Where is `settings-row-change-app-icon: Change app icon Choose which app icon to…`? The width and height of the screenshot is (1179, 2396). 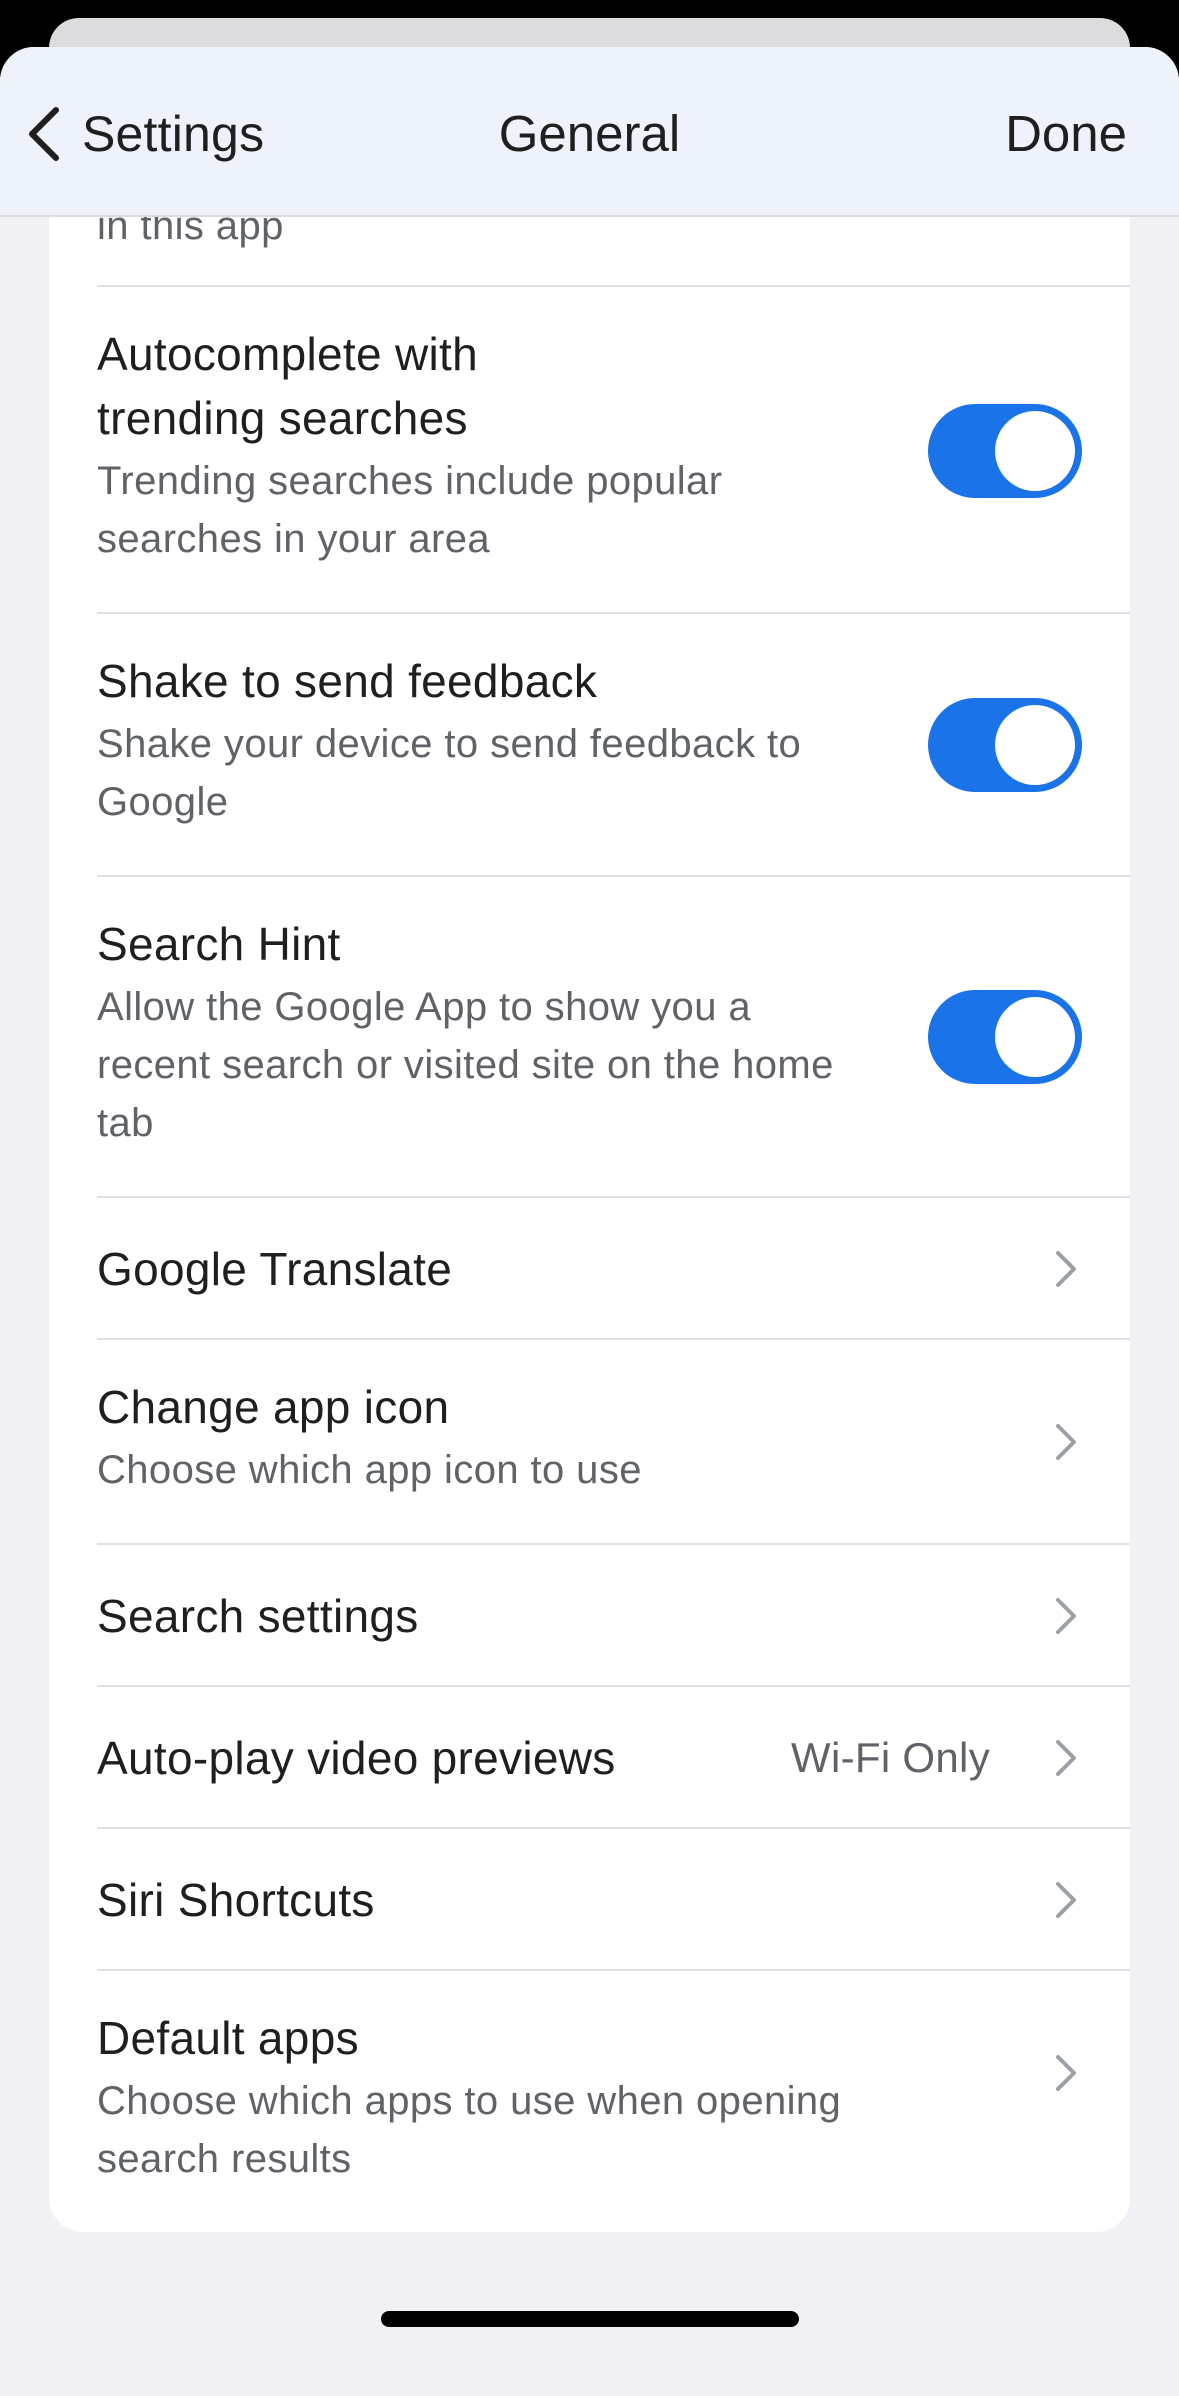 settings-row-change-app-icon: Change app icon Choose which app icon to… is located at coordinates (589, 1442).